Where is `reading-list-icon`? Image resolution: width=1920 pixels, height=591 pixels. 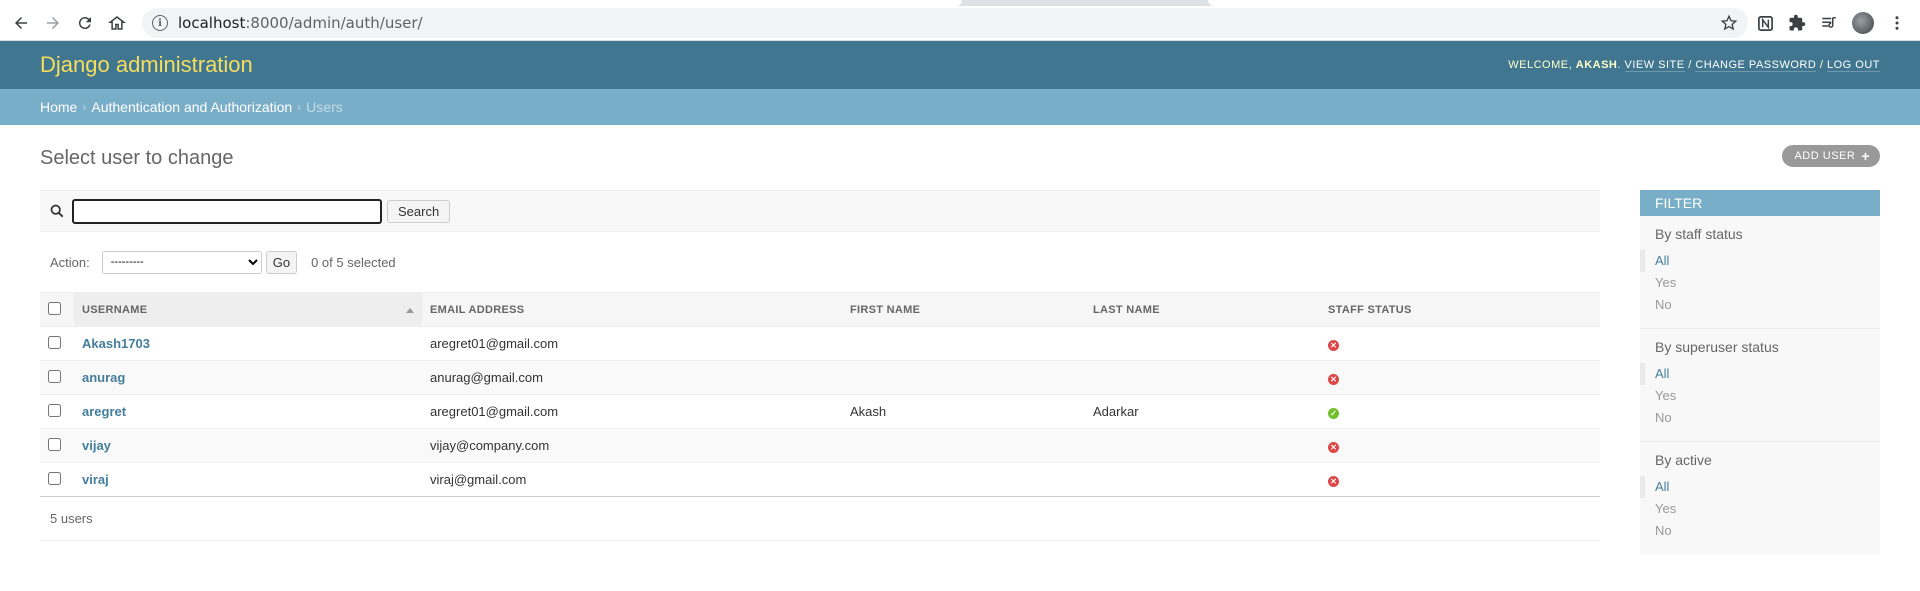
reading-list-icon is located at coordinates (1829, 23).